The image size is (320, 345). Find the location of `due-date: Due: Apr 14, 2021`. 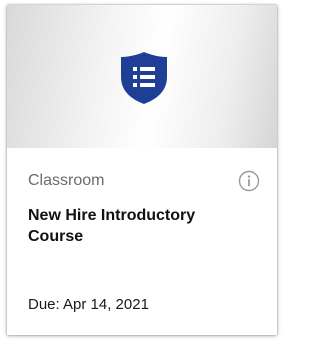

due-date: Due: Apr 14, 2021 is located at coordinates (88, 304).